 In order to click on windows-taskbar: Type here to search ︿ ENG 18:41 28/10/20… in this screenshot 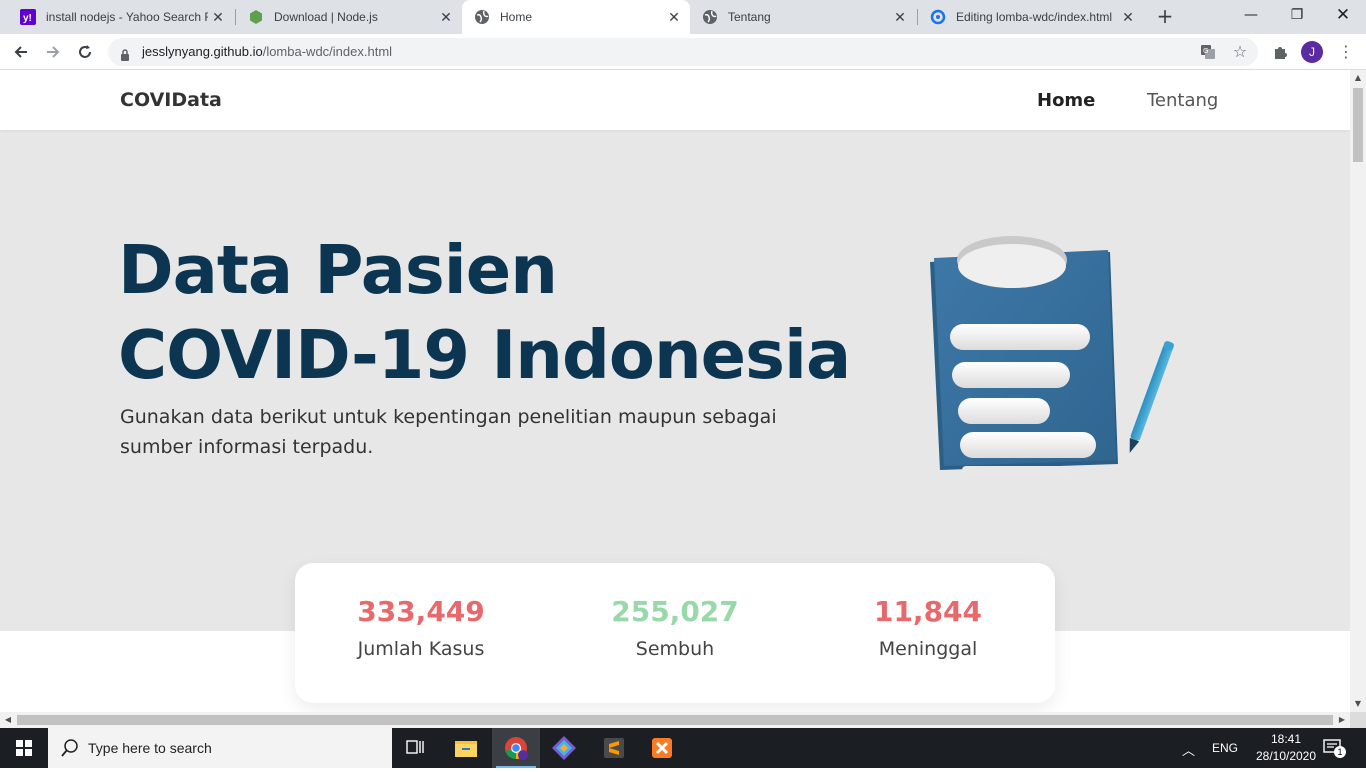, I will do `click(683, 748)`.